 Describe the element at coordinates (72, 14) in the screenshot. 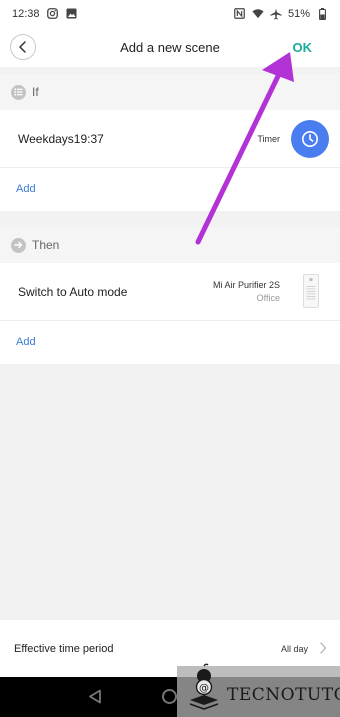

I see `gallery-icon` at that location.